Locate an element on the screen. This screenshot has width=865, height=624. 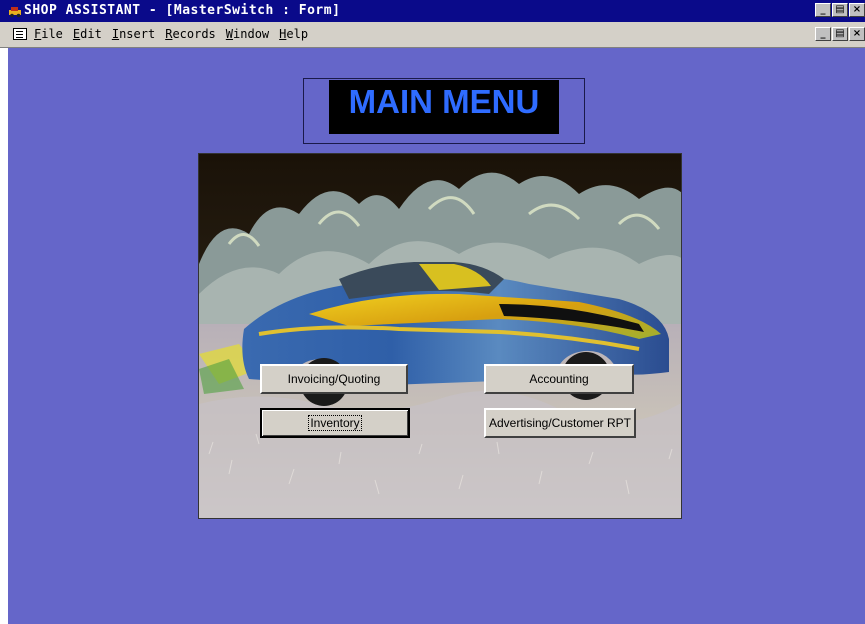
invoicing-quoting-label: Invoicing/Quoting is located at coordinates (334, 379).